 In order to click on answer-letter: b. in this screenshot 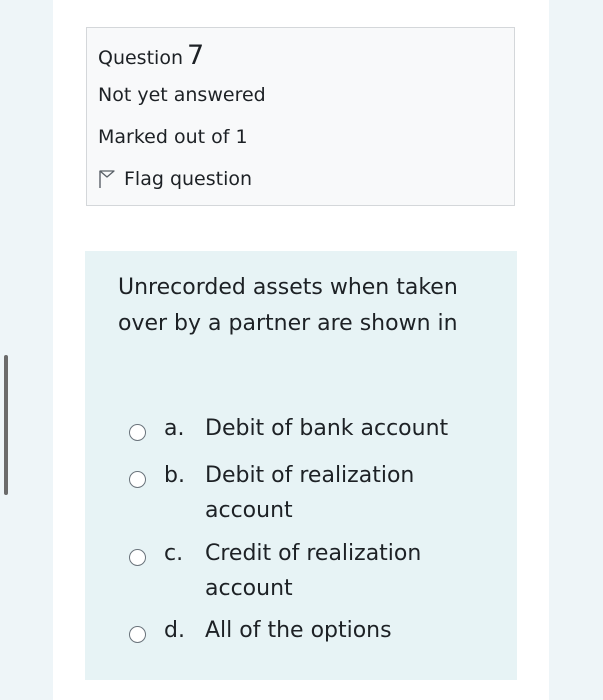, I will do `click(174, 475)`.